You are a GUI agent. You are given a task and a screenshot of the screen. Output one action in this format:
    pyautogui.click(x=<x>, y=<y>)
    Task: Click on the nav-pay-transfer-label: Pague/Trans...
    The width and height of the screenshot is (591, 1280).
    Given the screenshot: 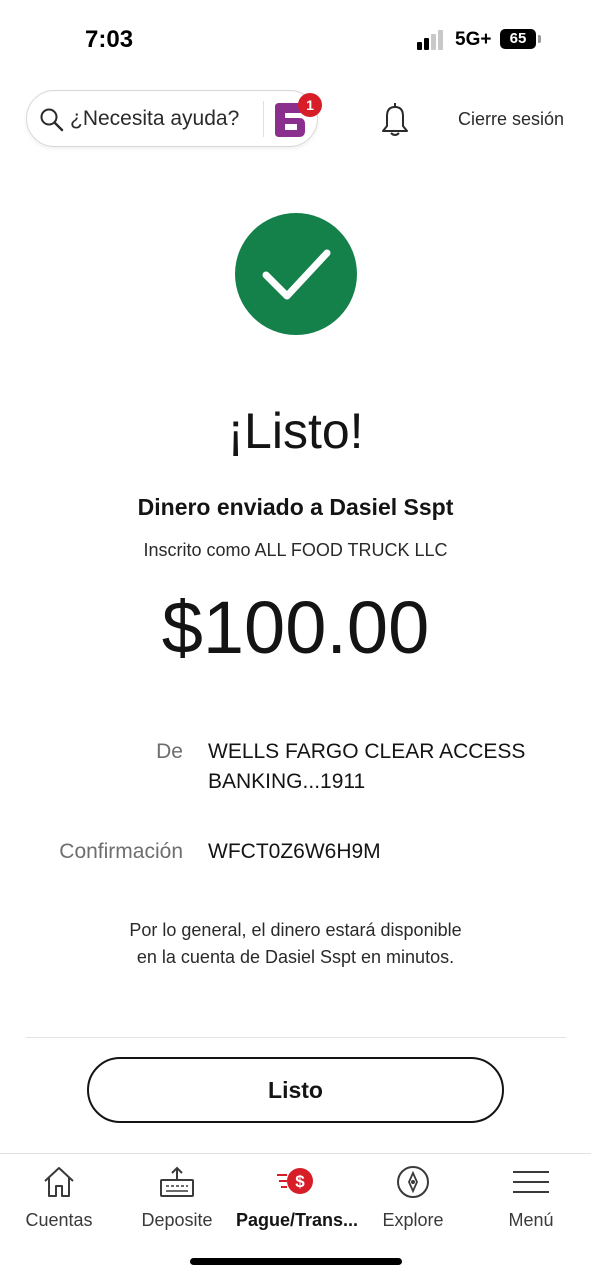 What is the action you would take?
    pyautogui.click(x=297, y=1220)
    